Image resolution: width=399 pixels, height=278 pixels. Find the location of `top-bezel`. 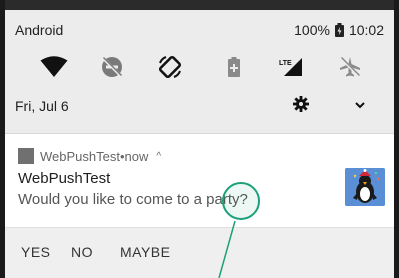

top-bezel is located at coordinates (199, 5).